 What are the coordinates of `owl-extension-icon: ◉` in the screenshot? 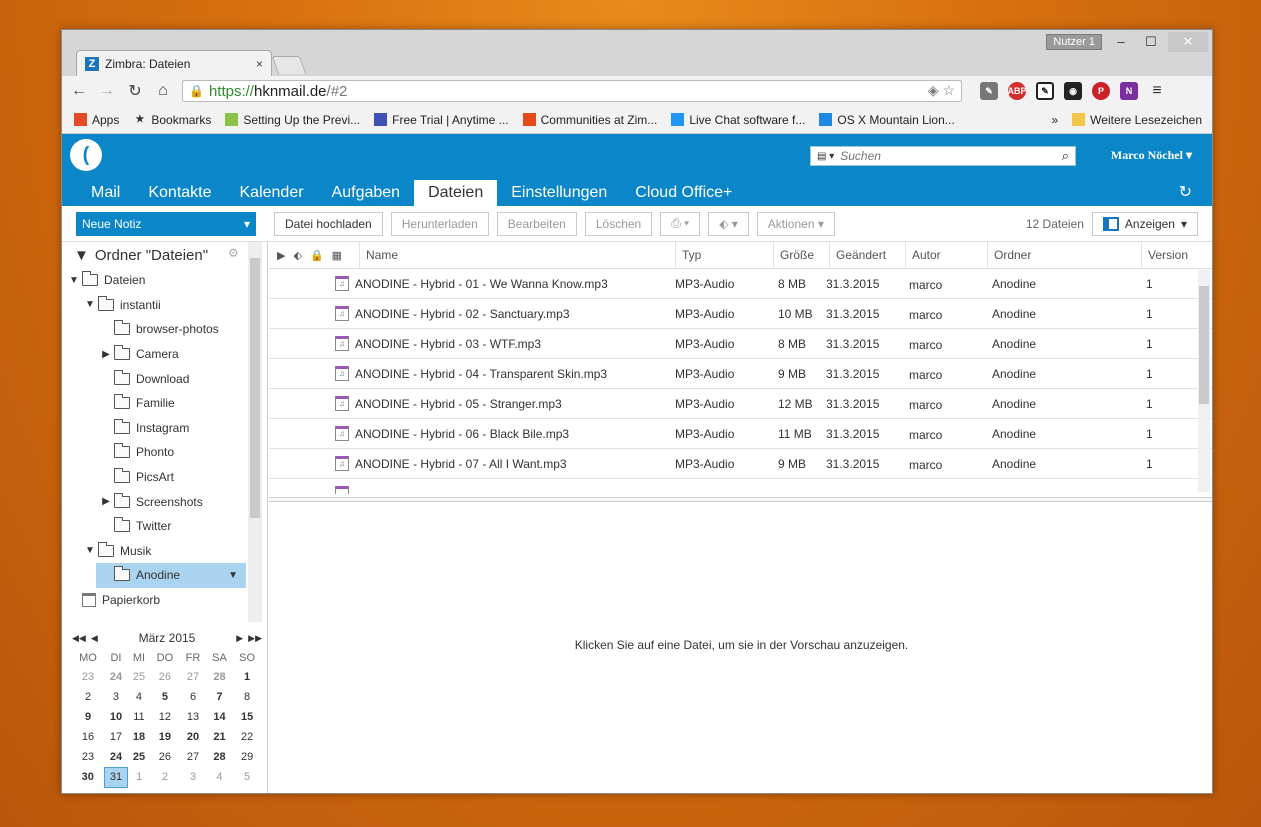 It's located at (1073, 91).